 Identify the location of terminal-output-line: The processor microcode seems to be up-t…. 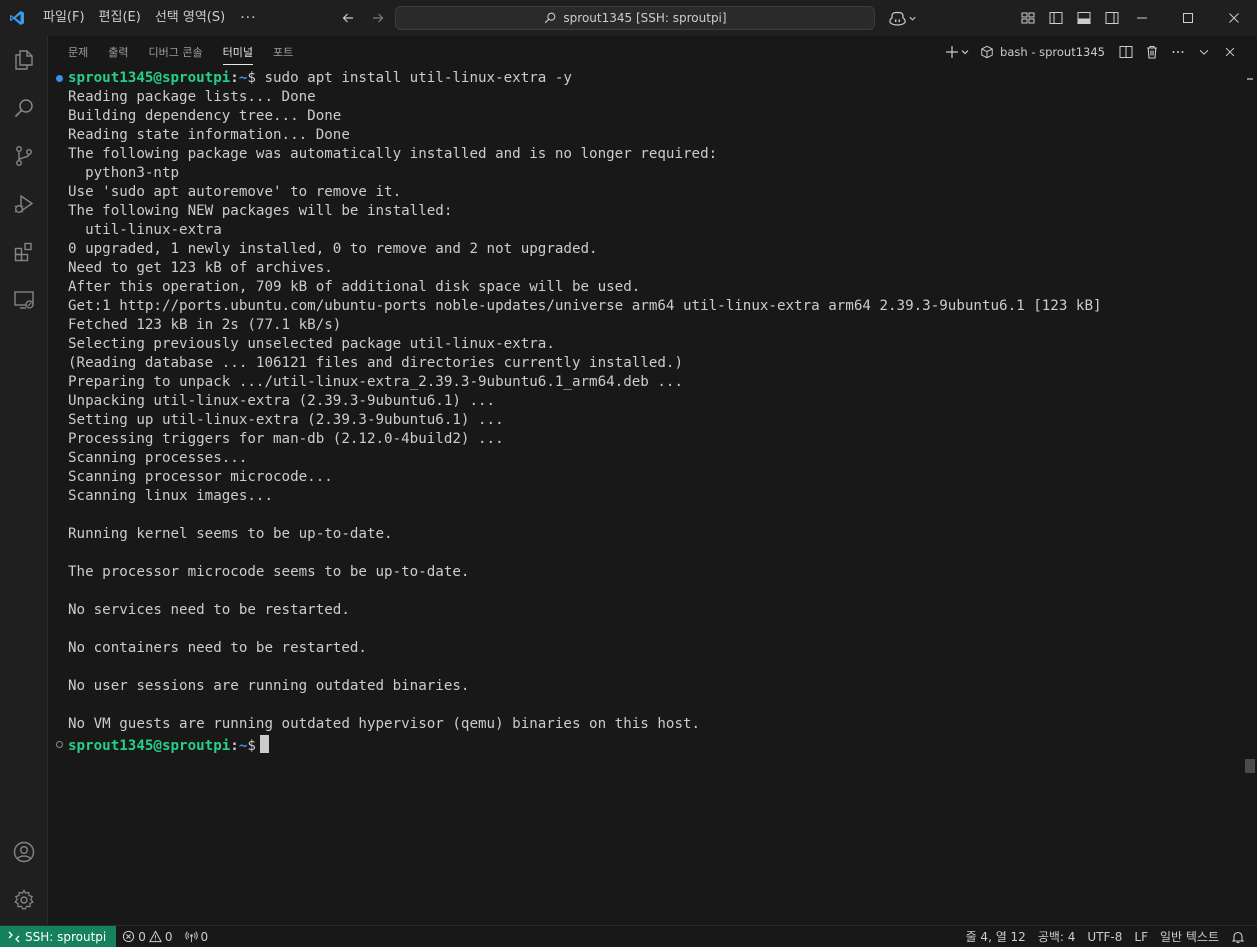
(269, 572).